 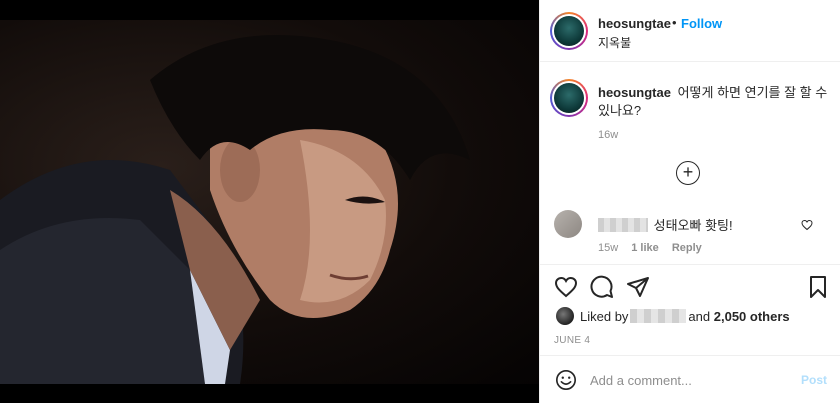 I want to click on comment-input, so click(x=690, y=380).